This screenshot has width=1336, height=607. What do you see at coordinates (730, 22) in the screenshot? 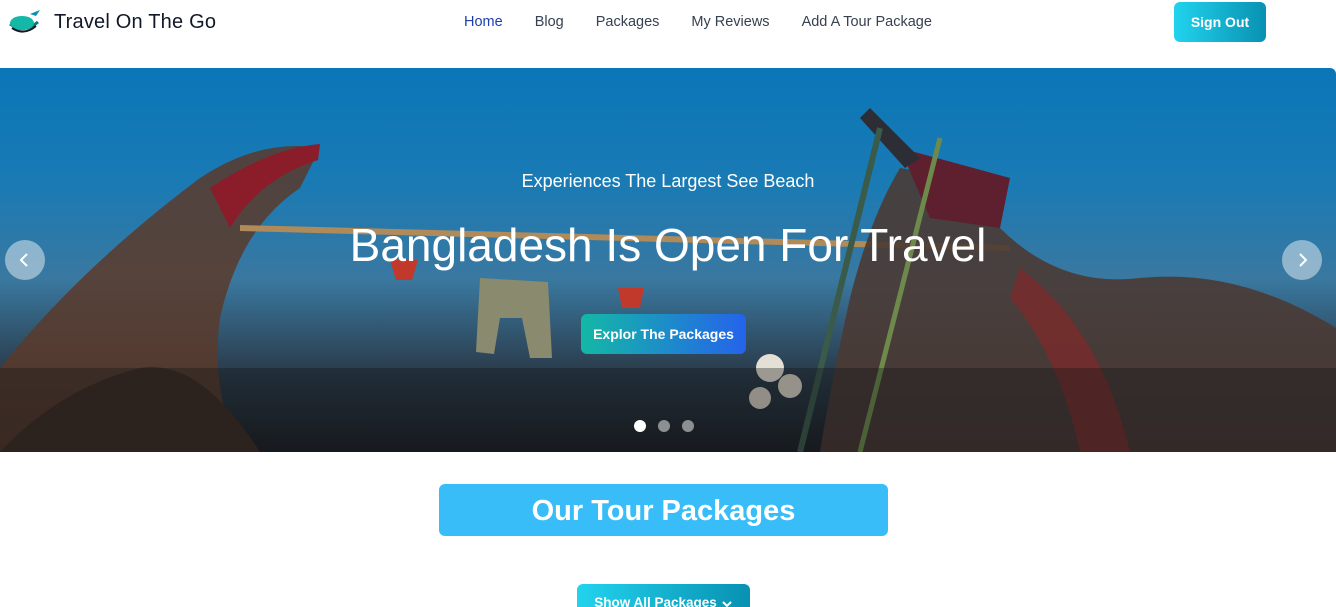
I see `nav-my-reviews: My Reviews` at bounding box center [730, 22].